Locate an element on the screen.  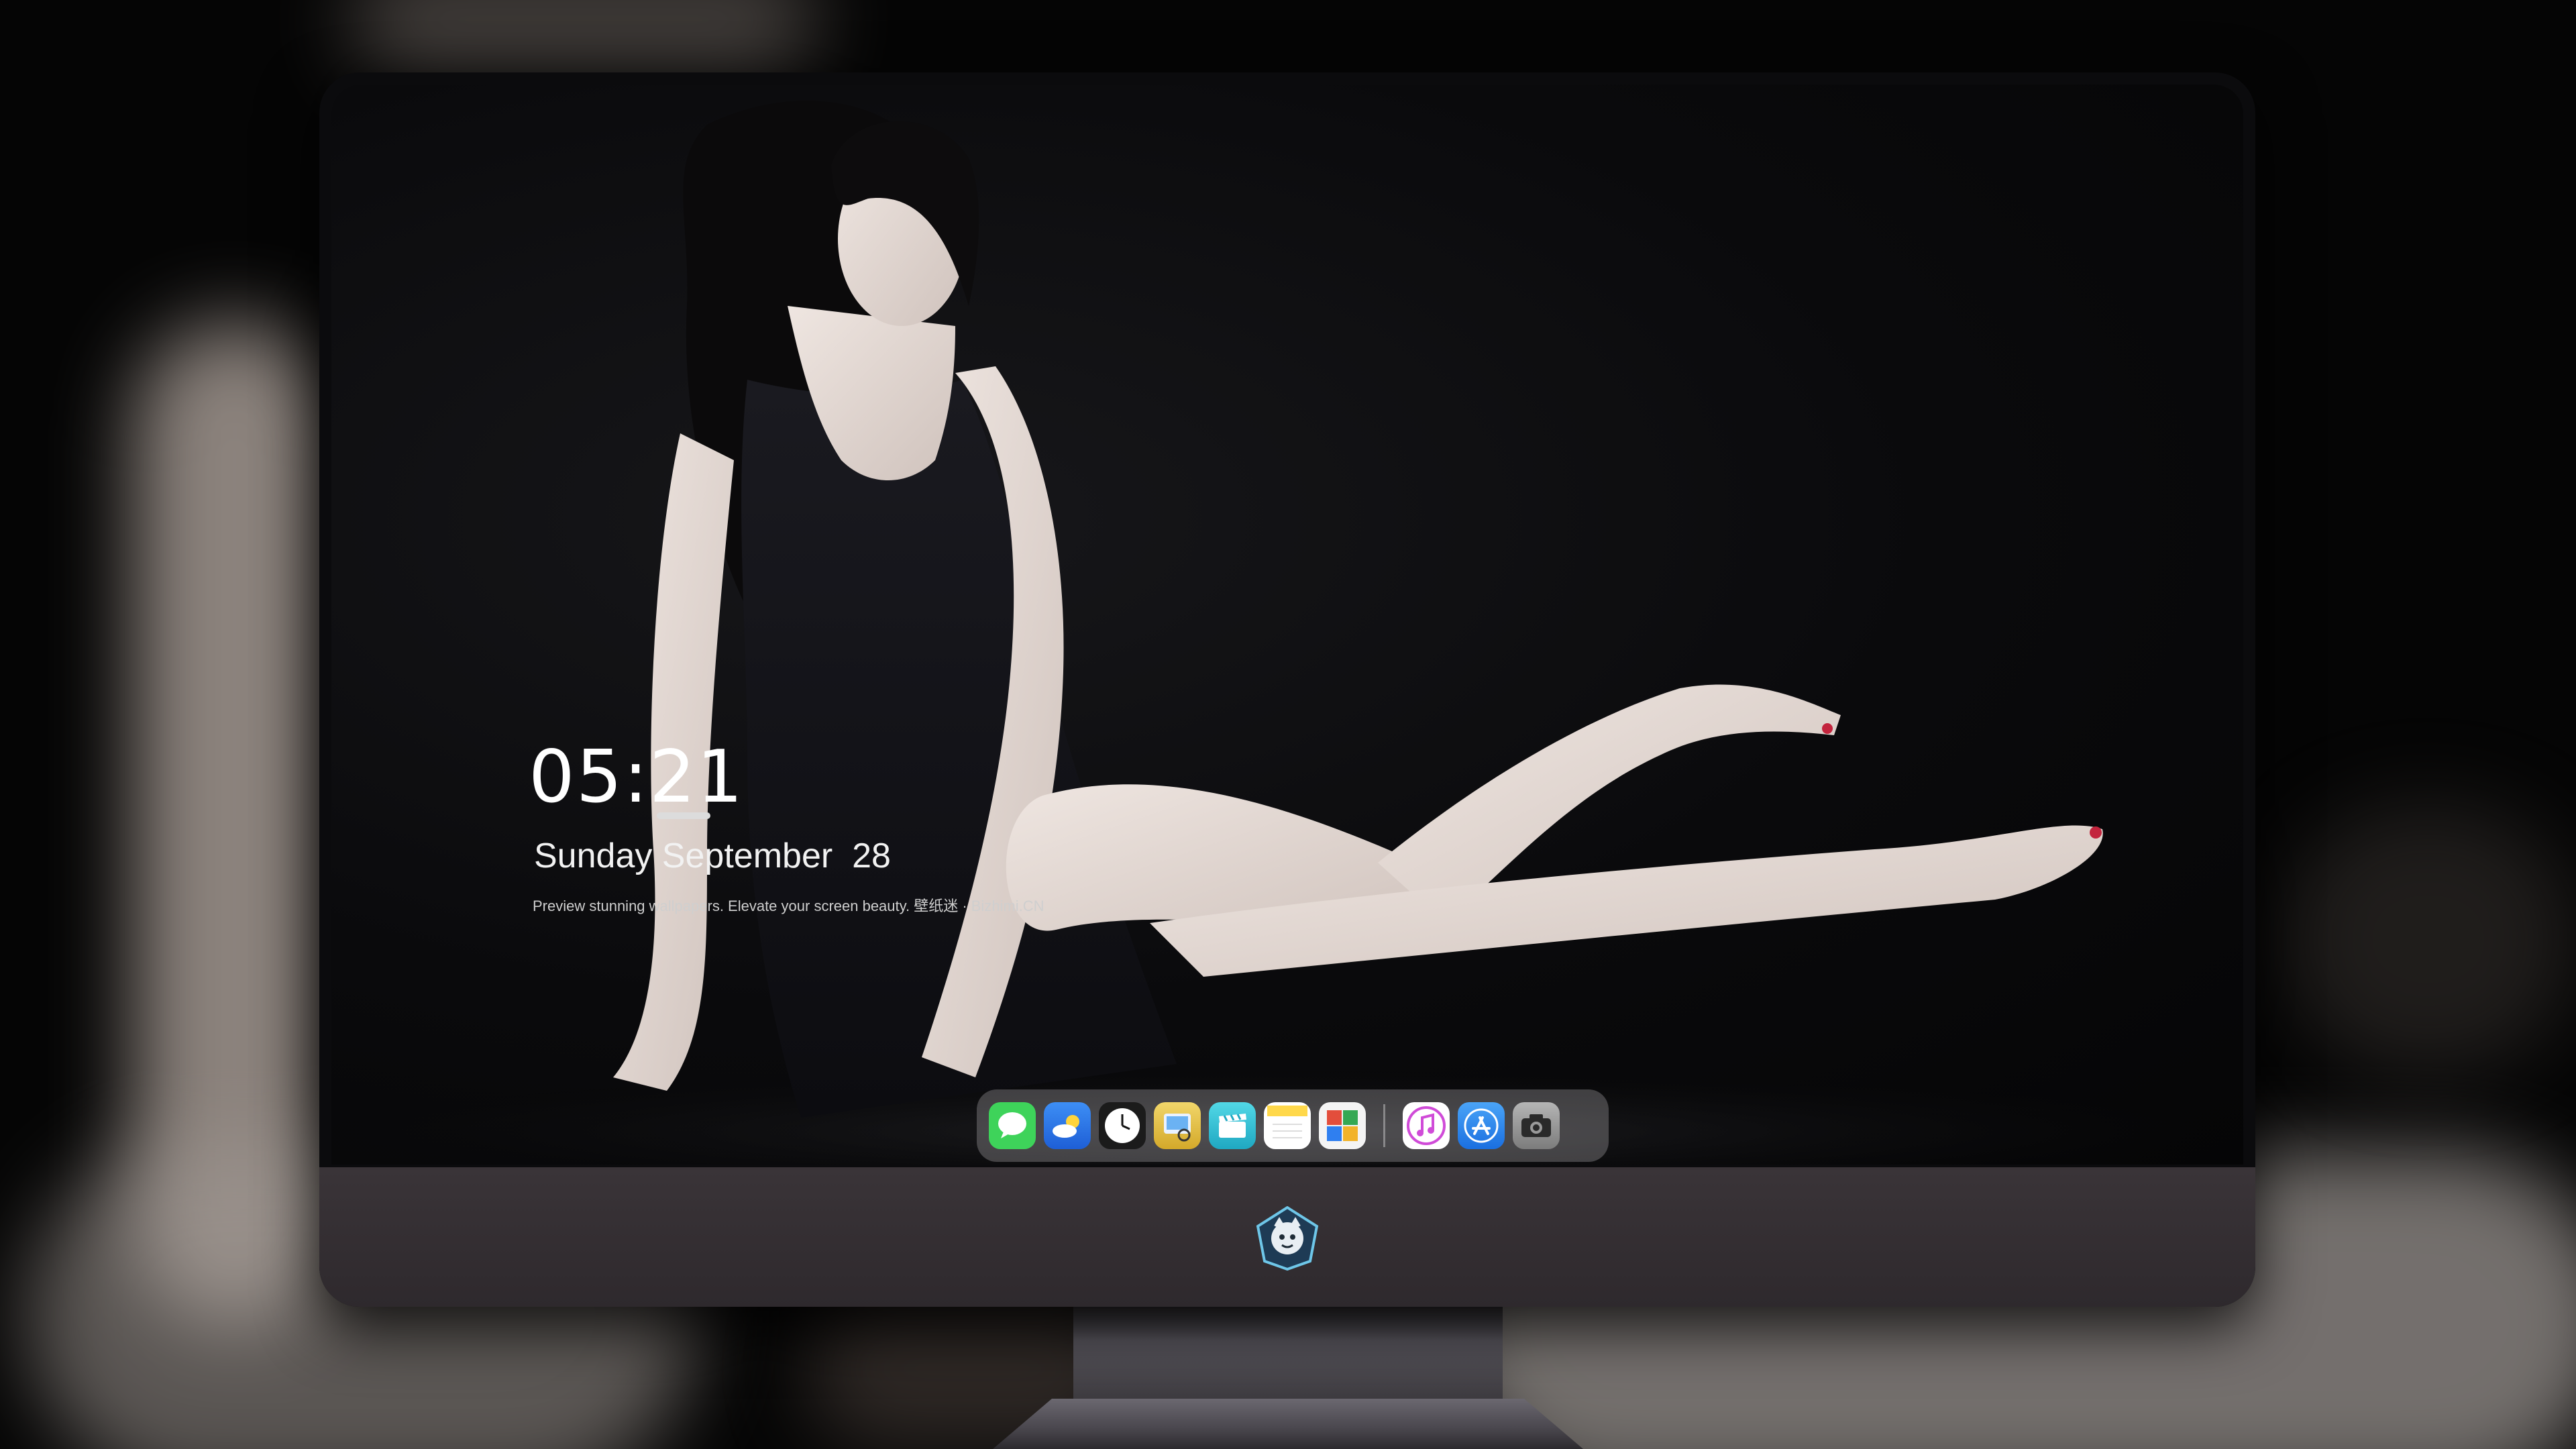
preview-app-icon is located at coordinates (1177, 1125).